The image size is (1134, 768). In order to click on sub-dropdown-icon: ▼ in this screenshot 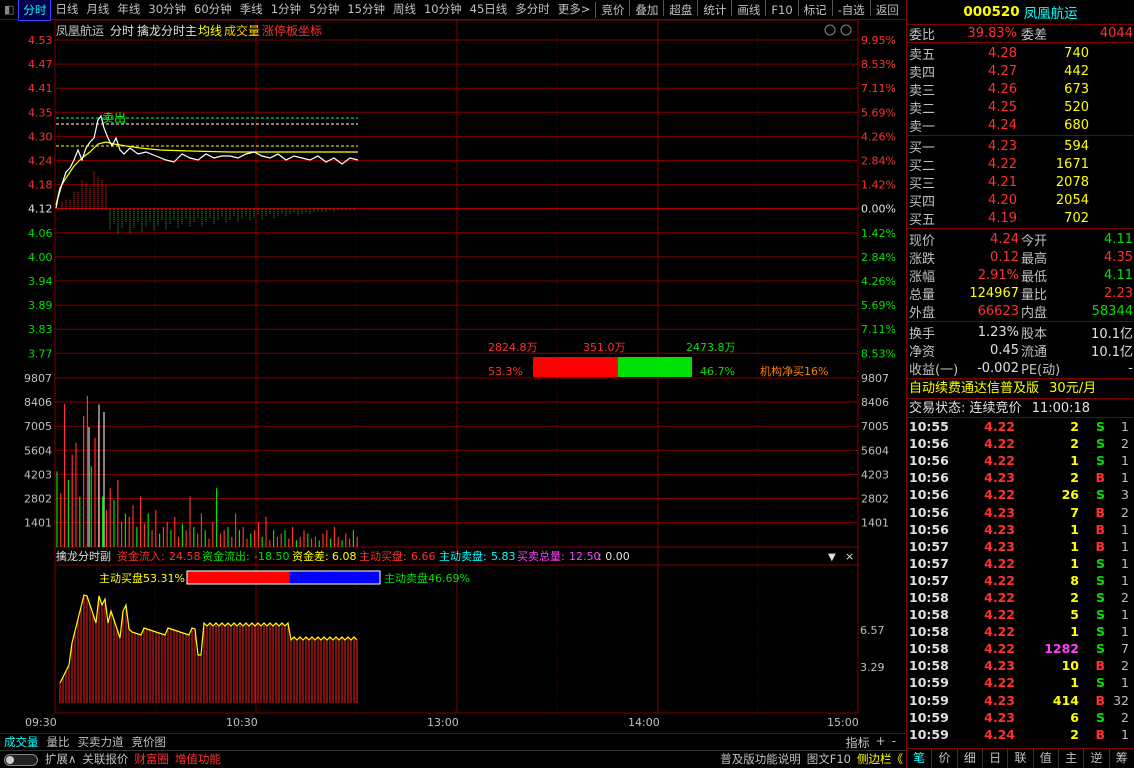, I will do `click(832, 557)`.